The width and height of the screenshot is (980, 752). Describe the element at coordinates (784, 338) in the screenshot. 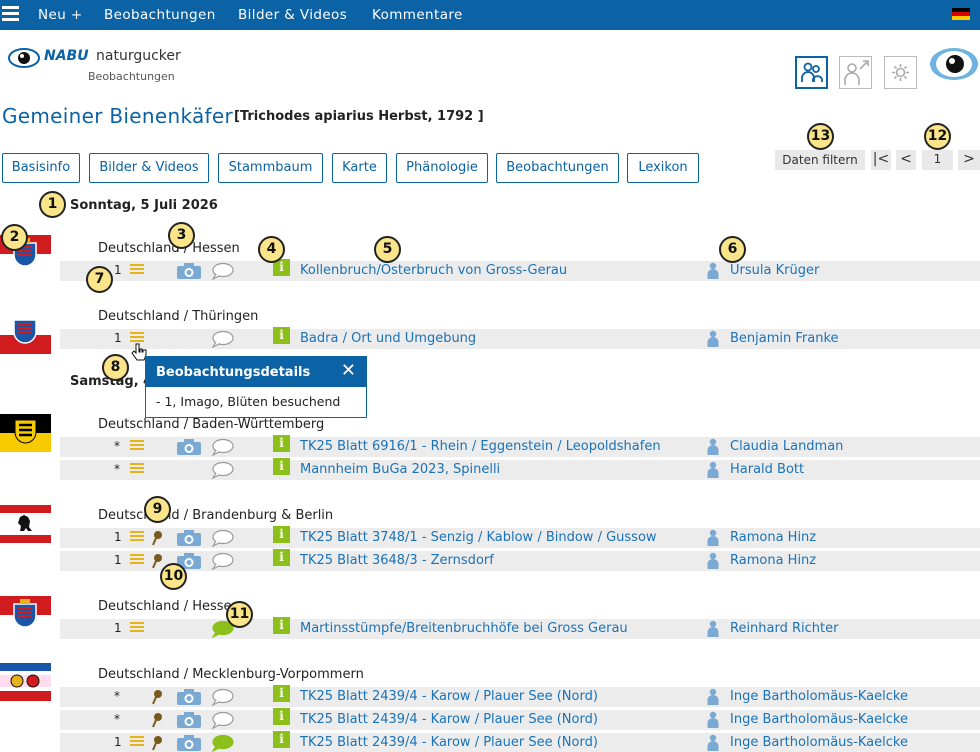

I see `observer-link: Benjamin Franke` at that location.